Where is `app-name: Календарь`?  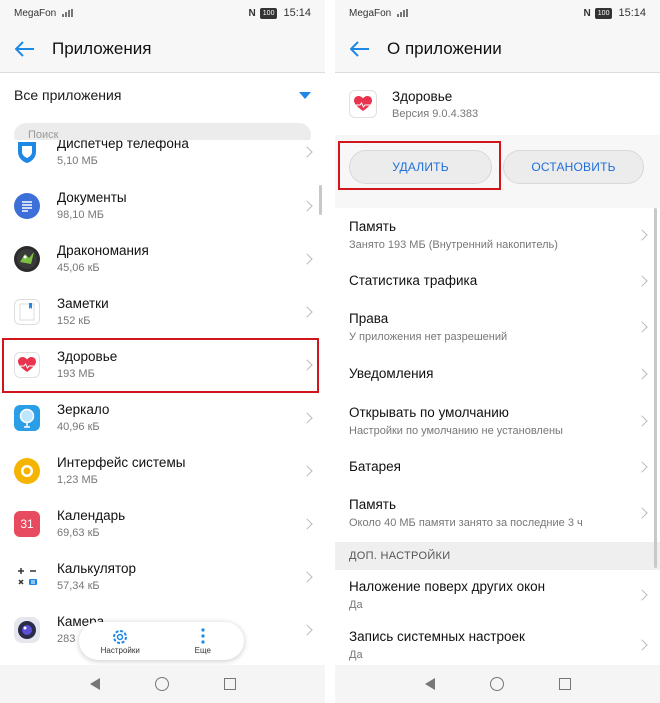
app-name: Календарь is located at coordinates (91, 515).